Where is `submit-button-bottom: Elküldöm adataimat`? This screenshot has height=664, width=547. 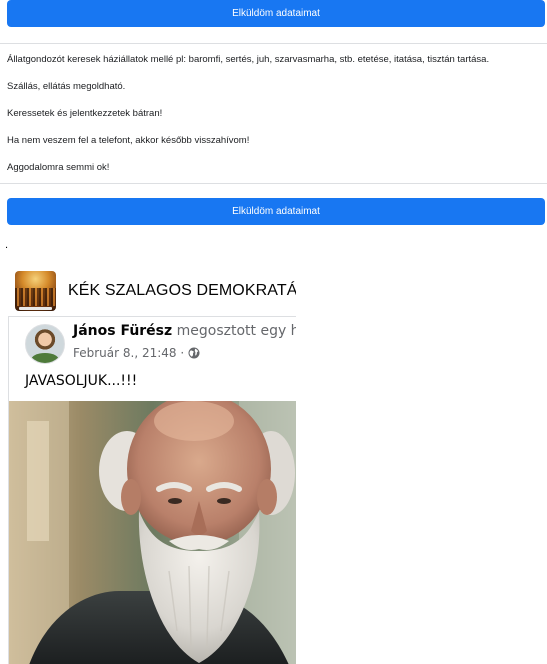
submit-button-bottom: Elküldöm adataimat is located at coordinates (276, 211).